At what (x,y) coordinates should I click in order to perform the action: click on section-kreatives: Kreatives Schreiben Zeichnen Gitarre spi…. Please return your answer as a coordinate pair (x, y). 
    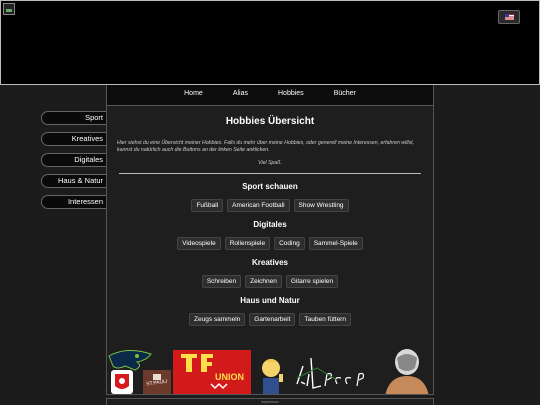
    Looking at the image, I should click on (270, 273).